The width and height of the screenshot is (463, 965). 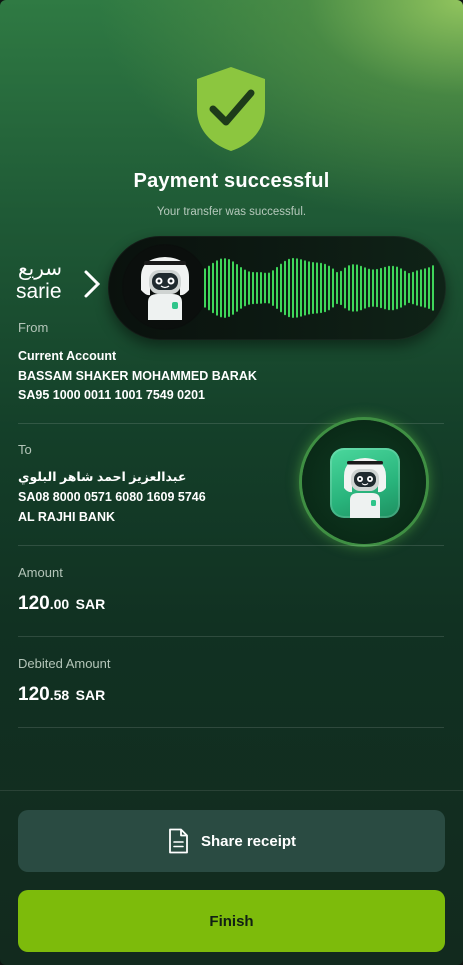 I want to click on debited-label: Debited Amount, so click(x=64, y=663).